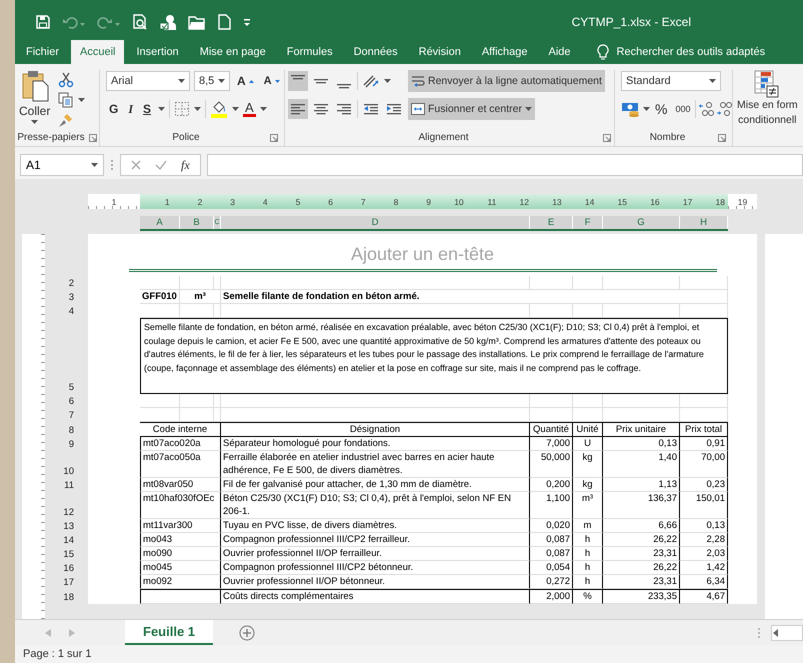  I want to click on sheet-tab: Feuille 1, so click(169, 632).